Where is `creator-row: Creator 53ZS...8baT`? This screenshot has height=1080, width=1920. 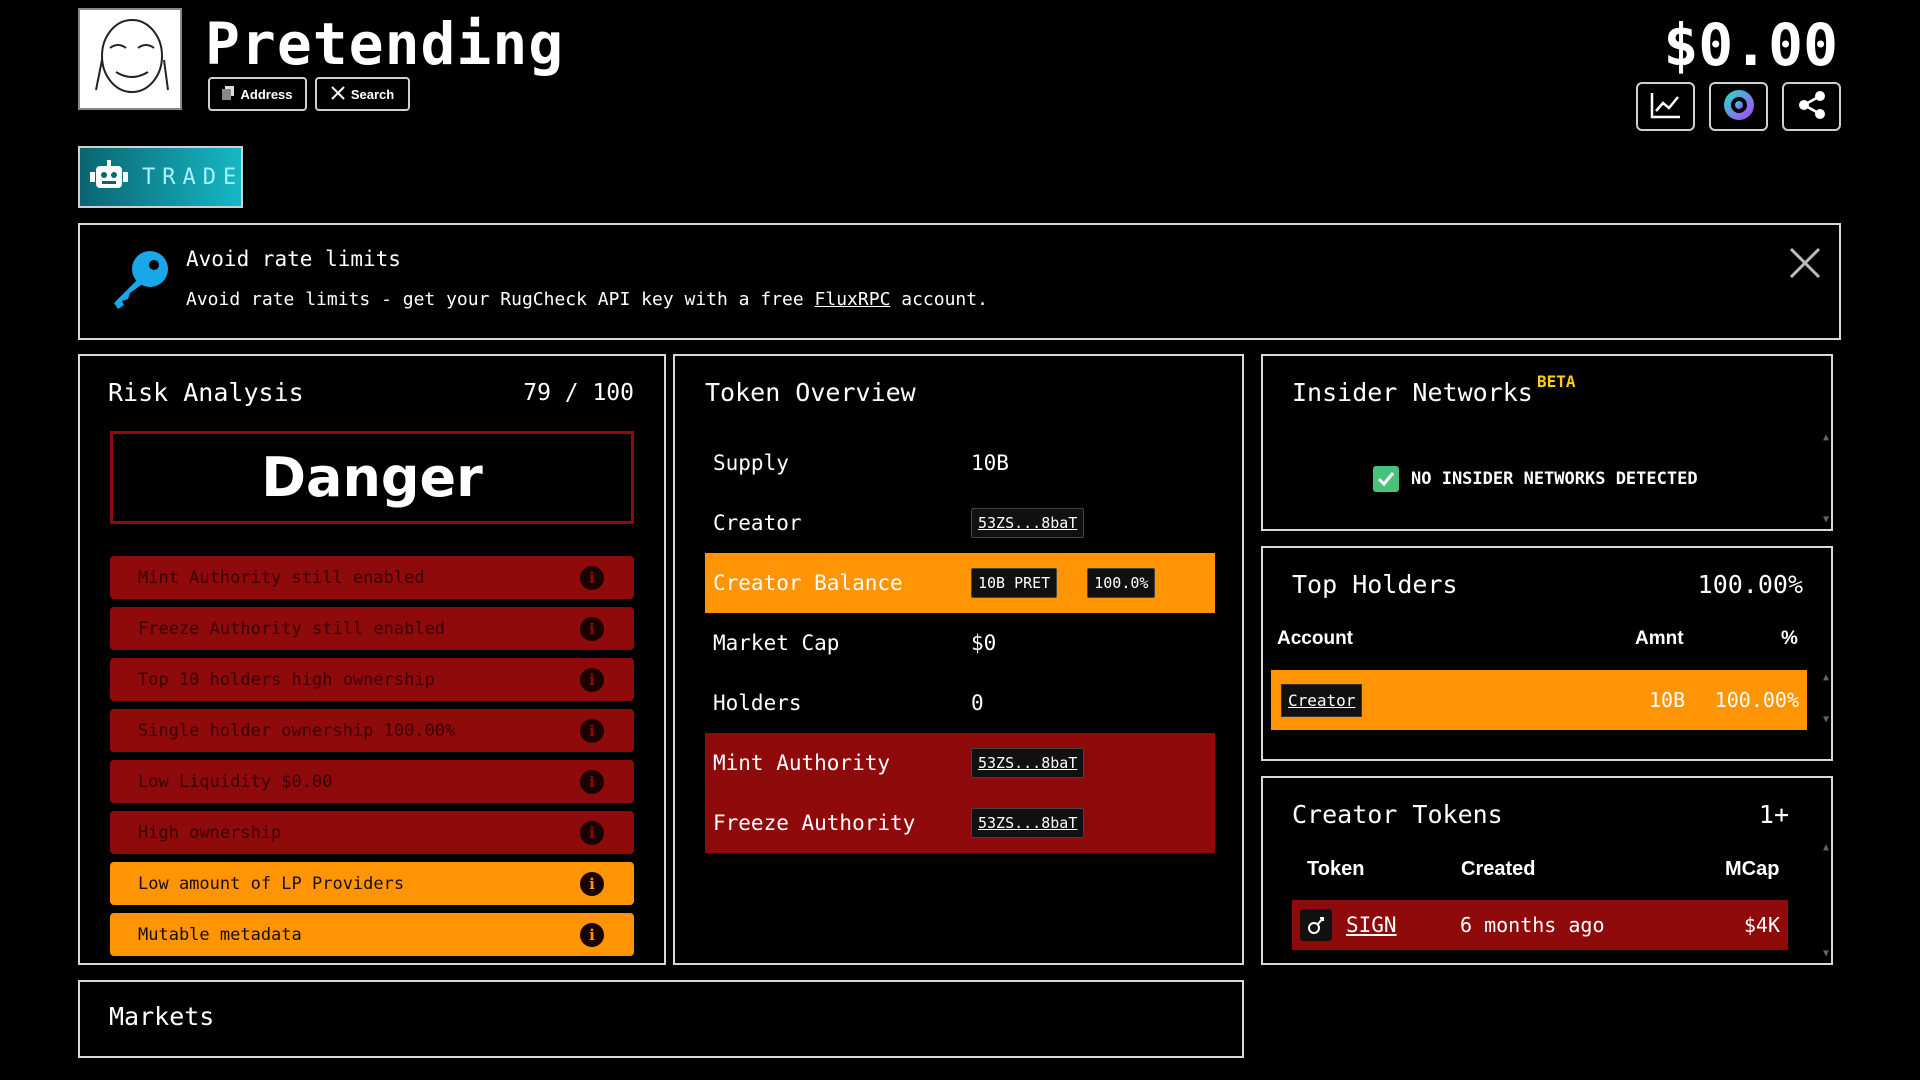 creator-row: Creator 53ZS...8baT is located at coordinates (960, 523).